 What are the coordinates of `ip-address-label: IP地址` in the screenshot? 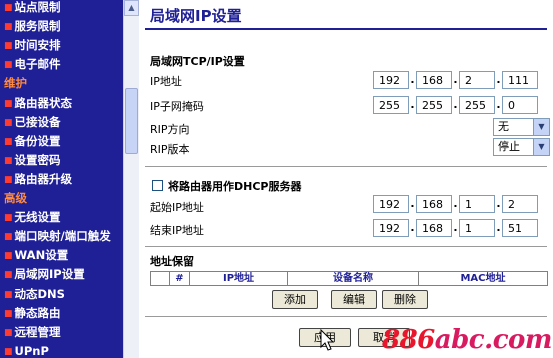 It's located at (166, 81).